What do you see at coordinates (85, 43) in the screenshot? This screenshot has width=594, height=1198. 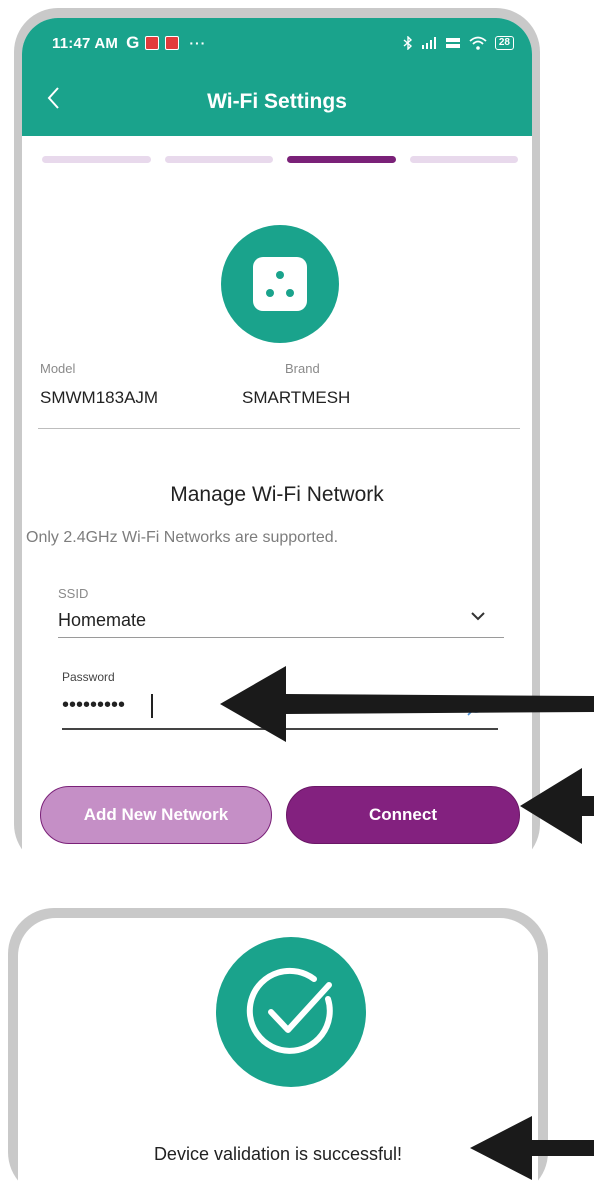 I see `status-time: 11:47 AM` at bounding box center [85, 43].